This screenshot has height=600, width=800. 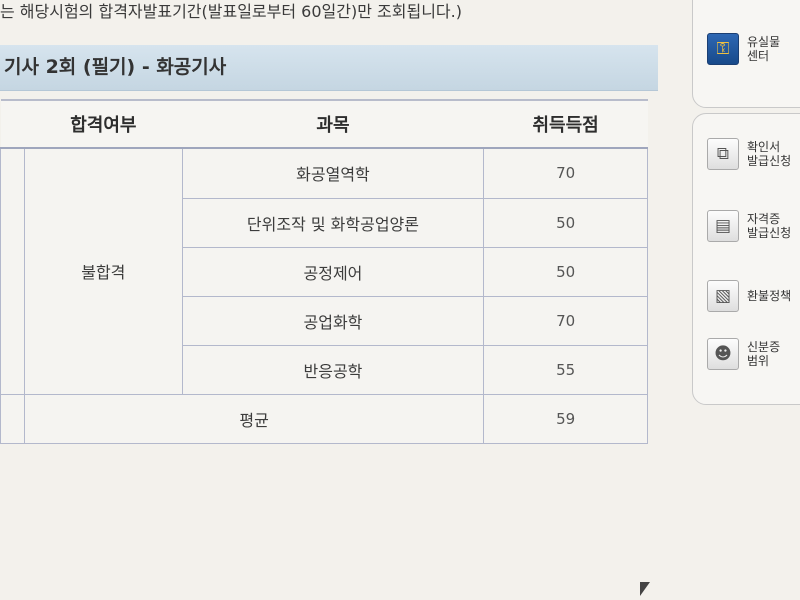 I want to click on exam-title: 기사 2회 (필기) - 화공기사, so click(x=329, y=68).